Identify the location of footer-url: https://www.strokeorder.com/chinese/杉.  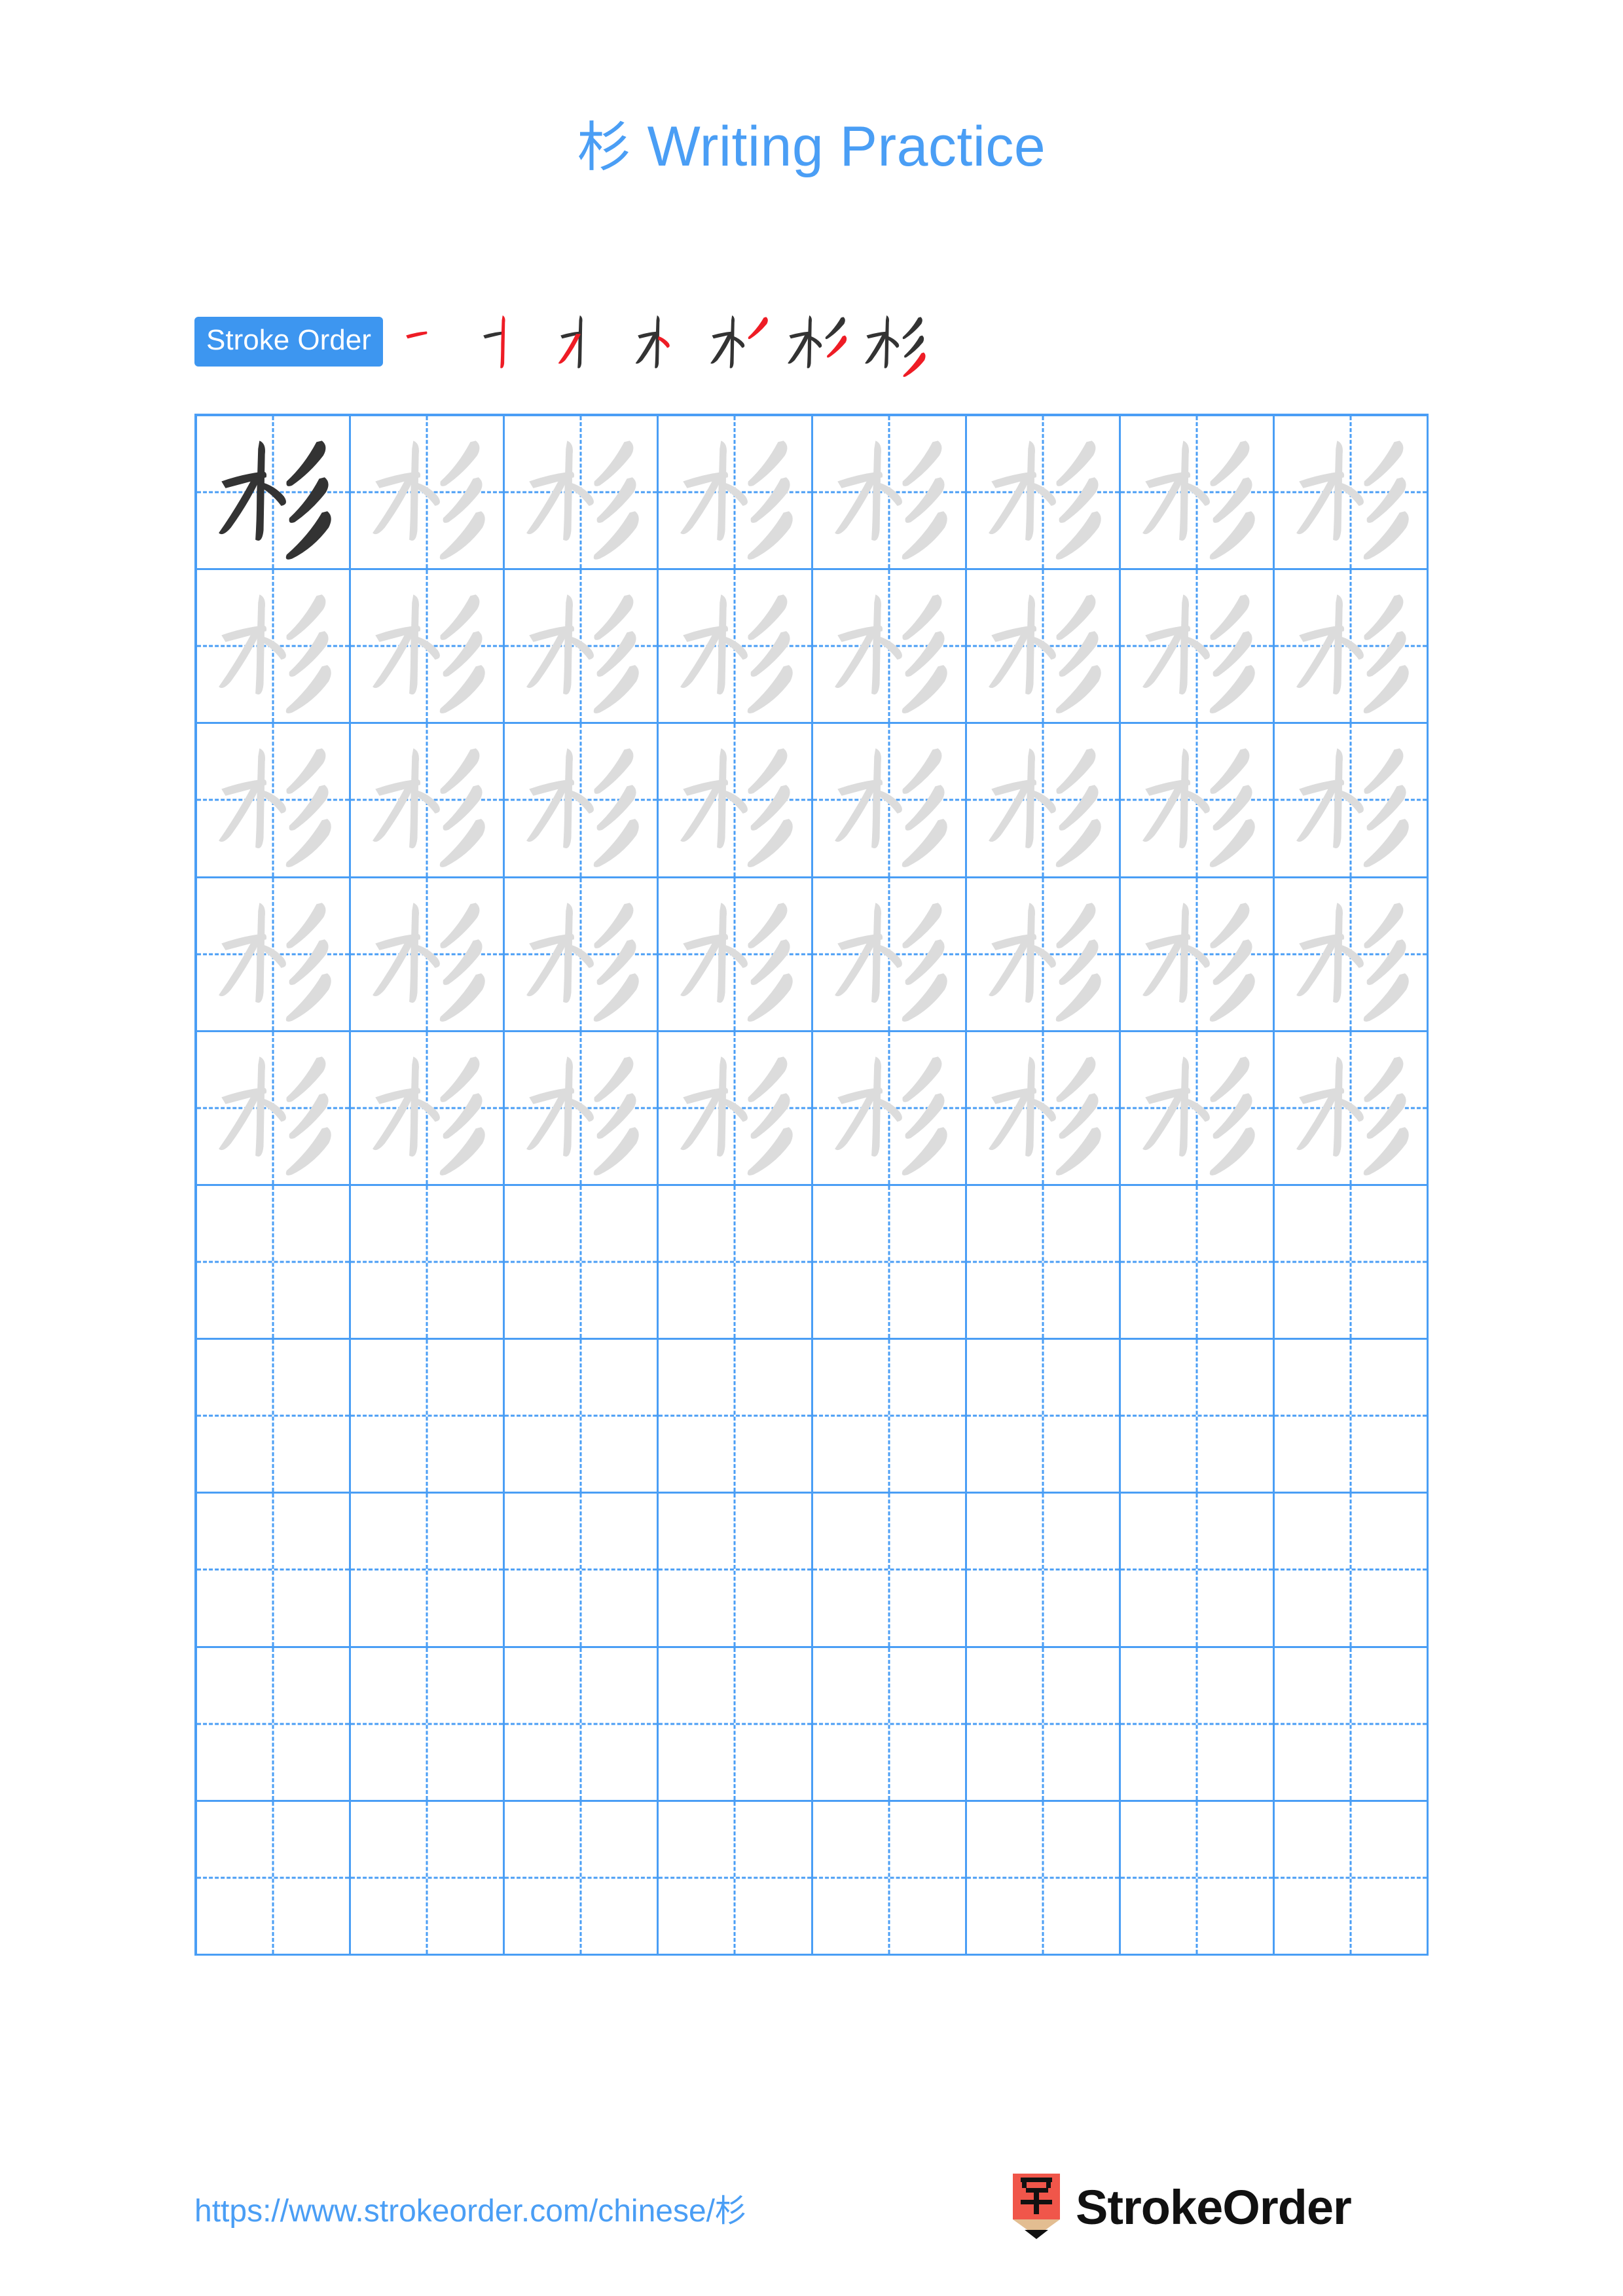
(470, 2208).